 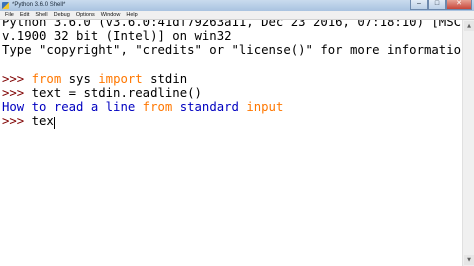 What do you see at coordinates (120, 79) in the screenshot?
I see `keyword-import: import` at bounding box center [120, 79].